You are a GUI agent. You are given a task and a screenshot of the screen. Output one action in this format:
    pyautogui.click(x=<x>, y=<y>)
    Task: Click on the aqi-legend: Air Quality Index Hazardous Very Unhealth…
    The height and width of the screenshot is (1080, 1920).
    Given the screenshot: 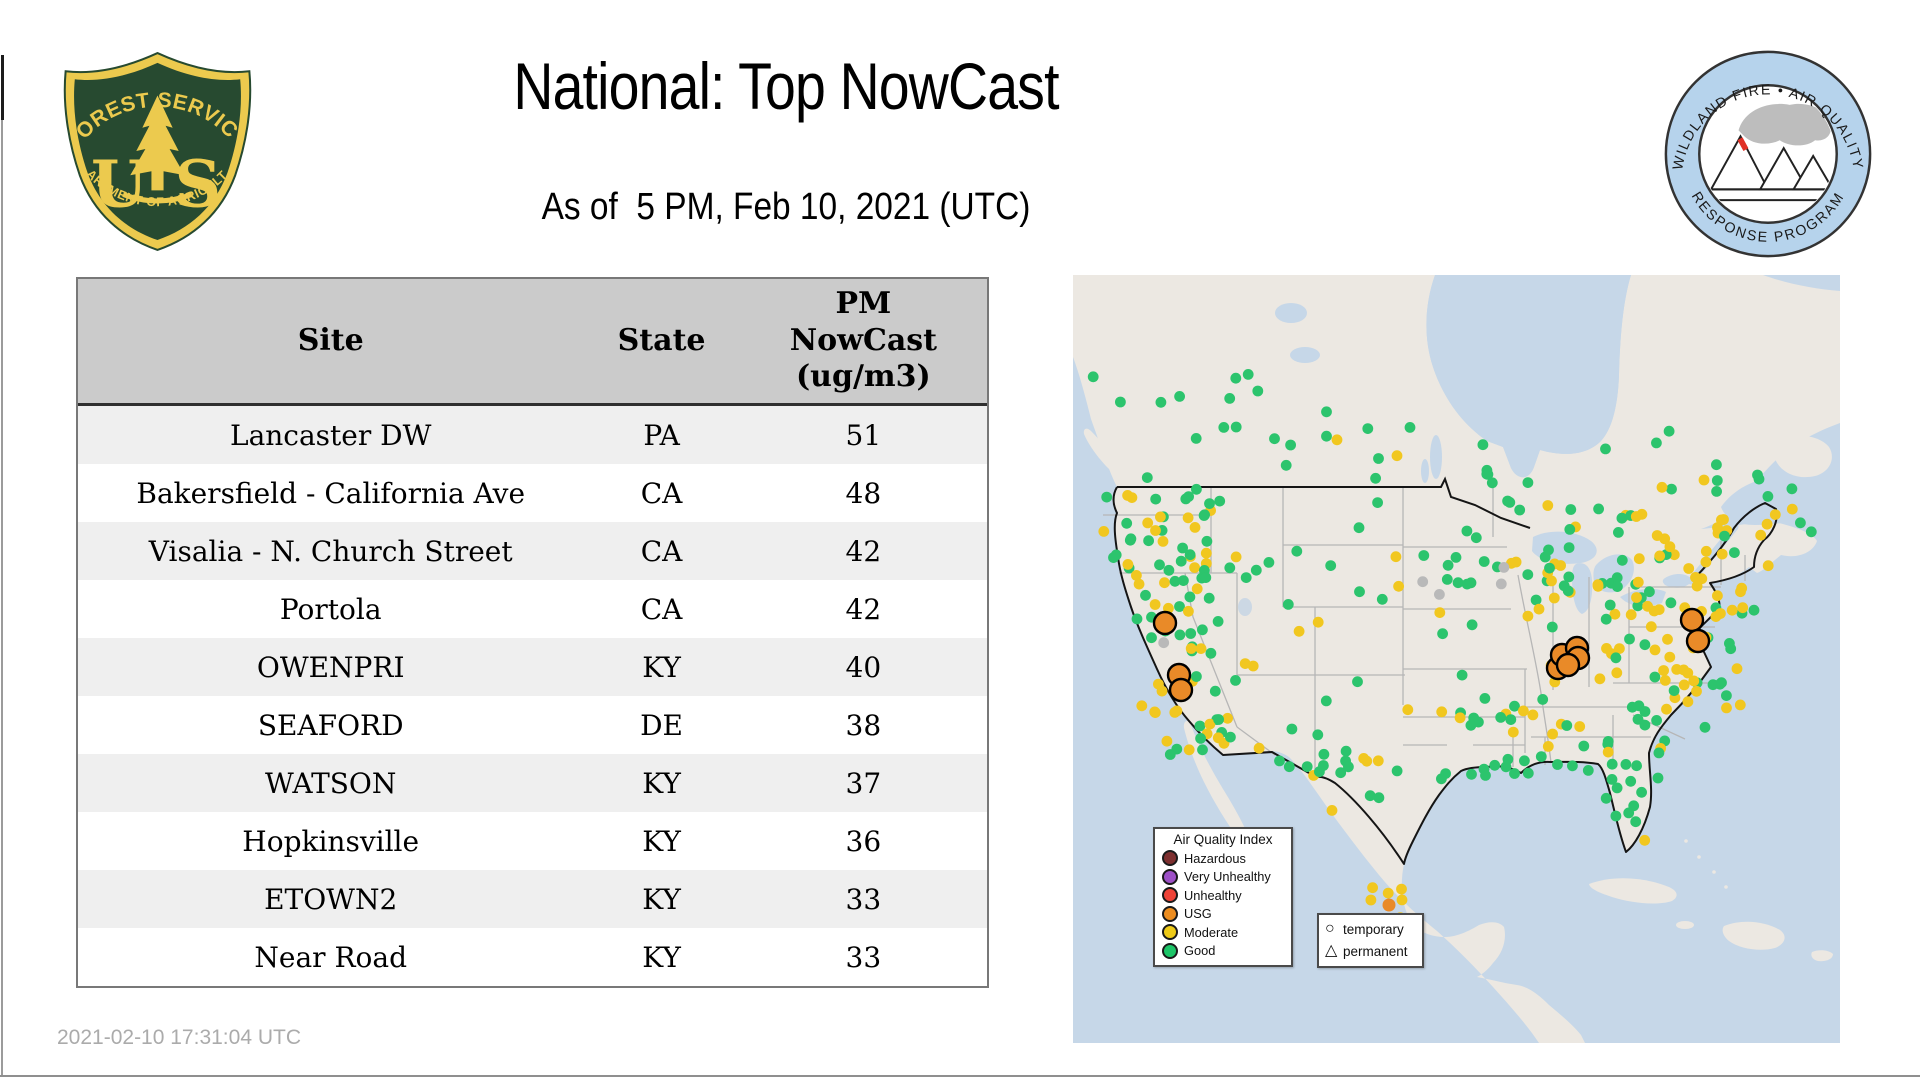 What is the action you would take?
    pyautogui.click(x=1223, y=897)
    